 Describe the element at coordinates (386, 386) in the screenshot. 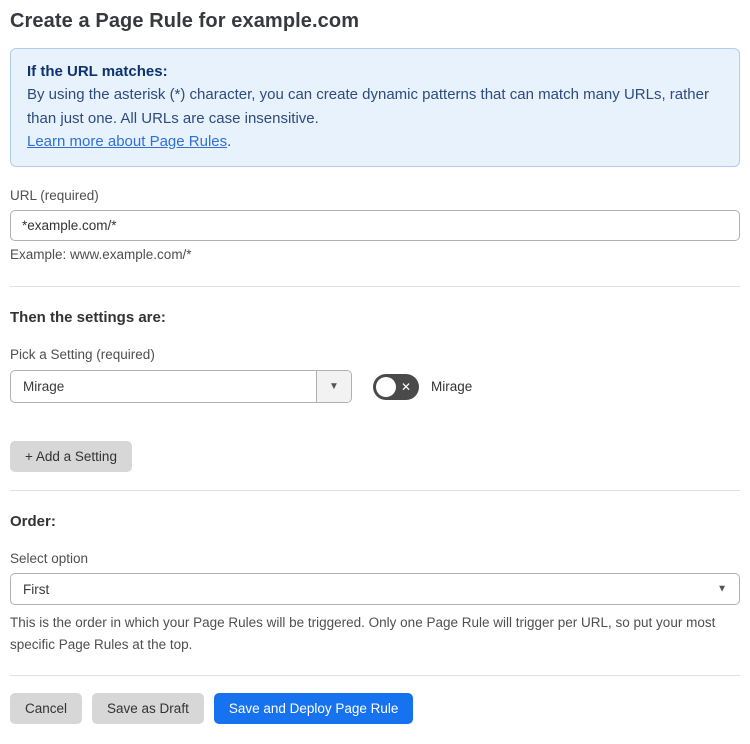

I see `toggle-knob` at that location.